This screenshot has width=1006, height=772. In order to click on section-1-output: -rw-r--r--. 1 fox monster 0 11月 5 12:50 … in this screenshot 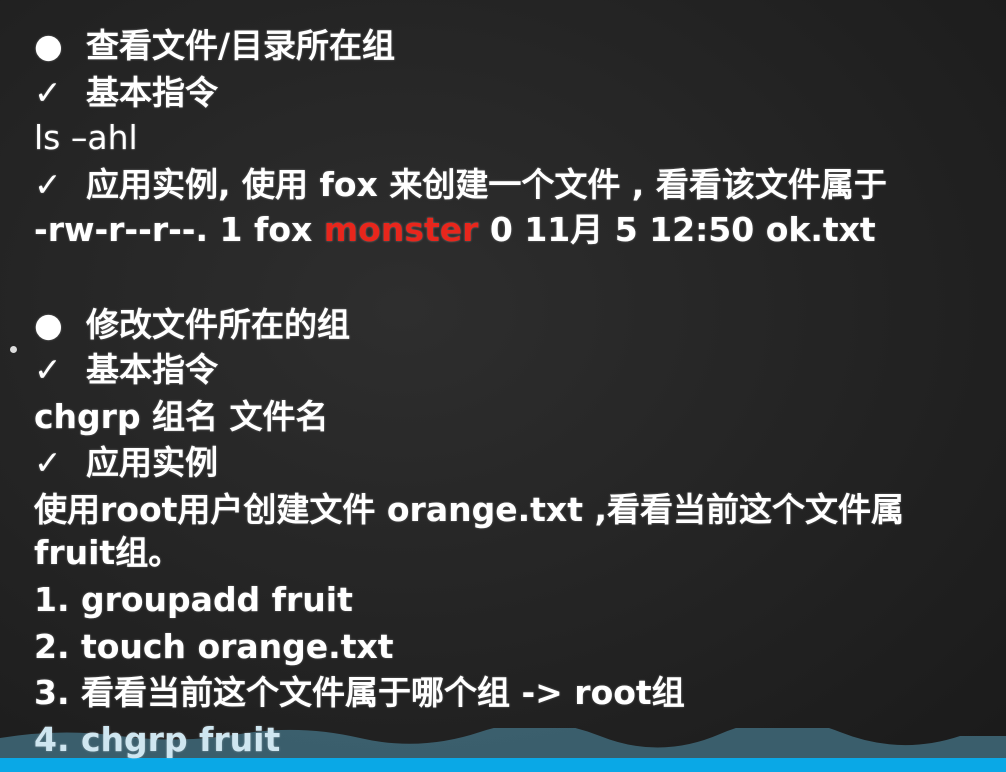, I will do `click(455, 229)`.